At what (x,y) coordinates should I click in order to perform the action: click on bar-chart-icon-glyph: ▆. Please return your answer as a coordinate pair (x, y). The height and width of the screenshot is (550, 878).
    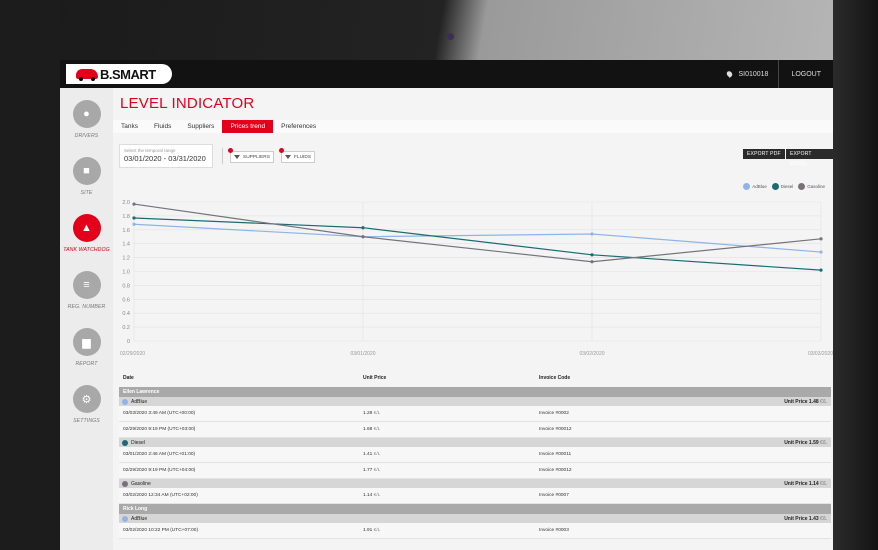
    Looking at the image, I should click on (86, 342).